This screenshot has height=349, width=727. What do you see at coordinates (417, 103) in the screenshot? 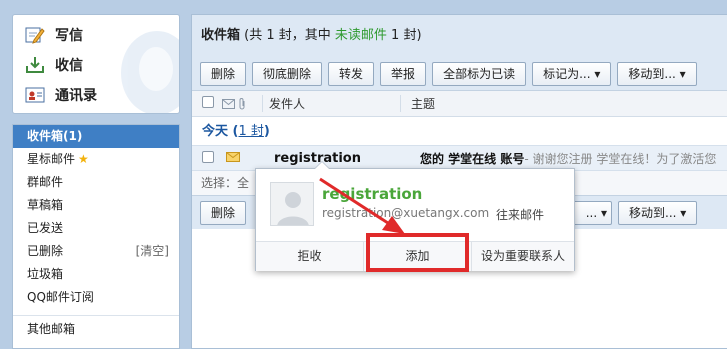
I see `column-subject: 主题` at bounding box center [417, 103].